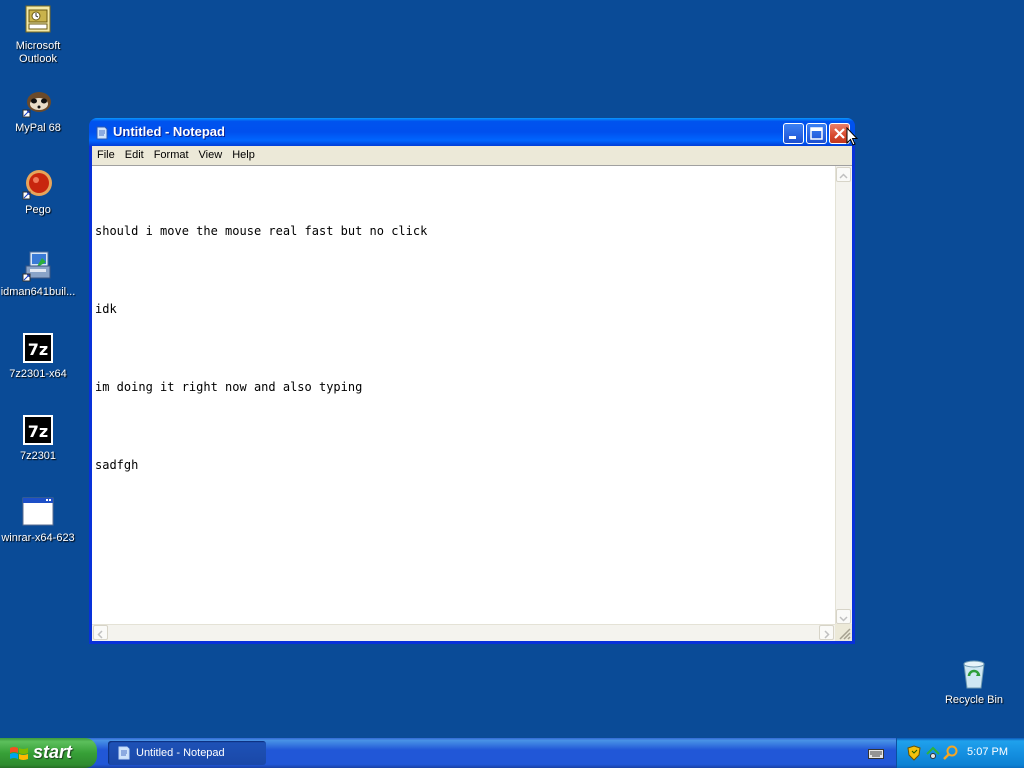  I want to click on mypal-icon, so click(38, 102).